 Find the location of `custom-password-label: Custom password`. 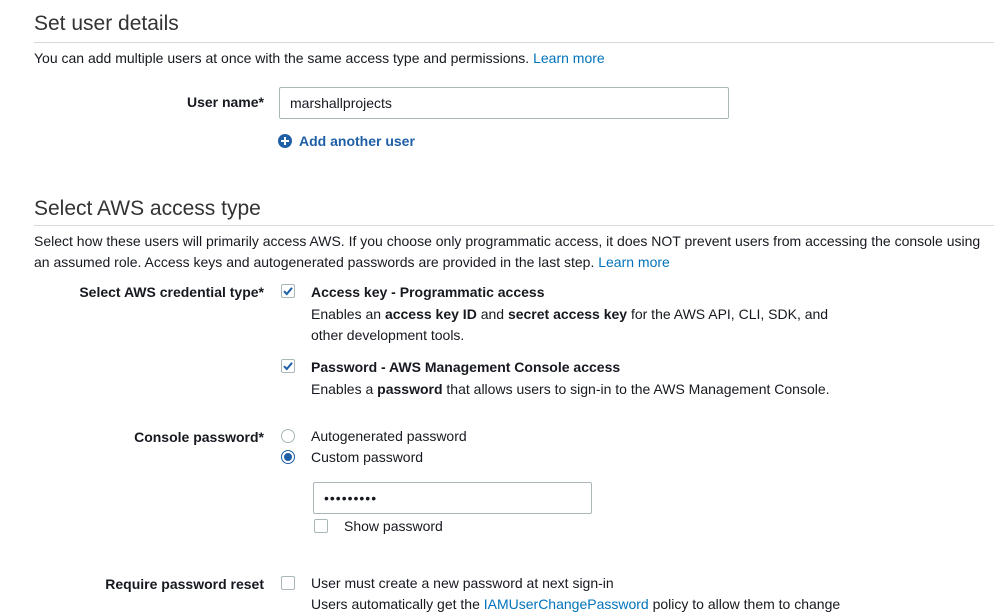

custom-password-label: Custom password is located at coordinates (367, 457).